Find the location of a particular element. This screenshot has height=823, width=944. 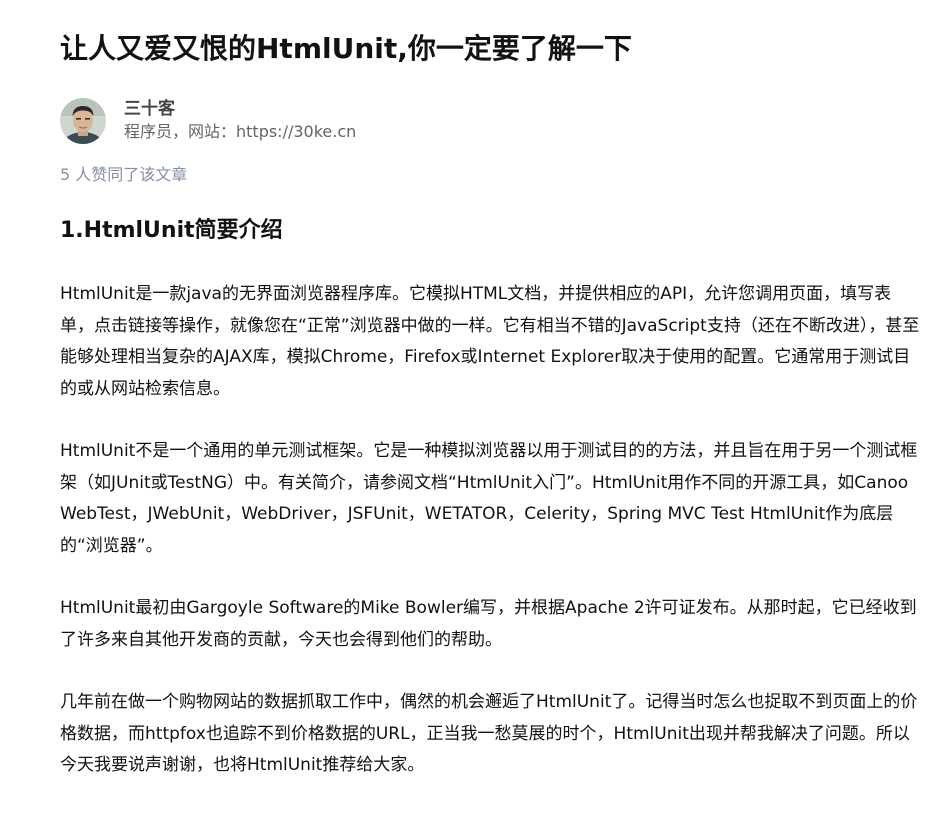

author-avatar is located at coordinates (83, 121).